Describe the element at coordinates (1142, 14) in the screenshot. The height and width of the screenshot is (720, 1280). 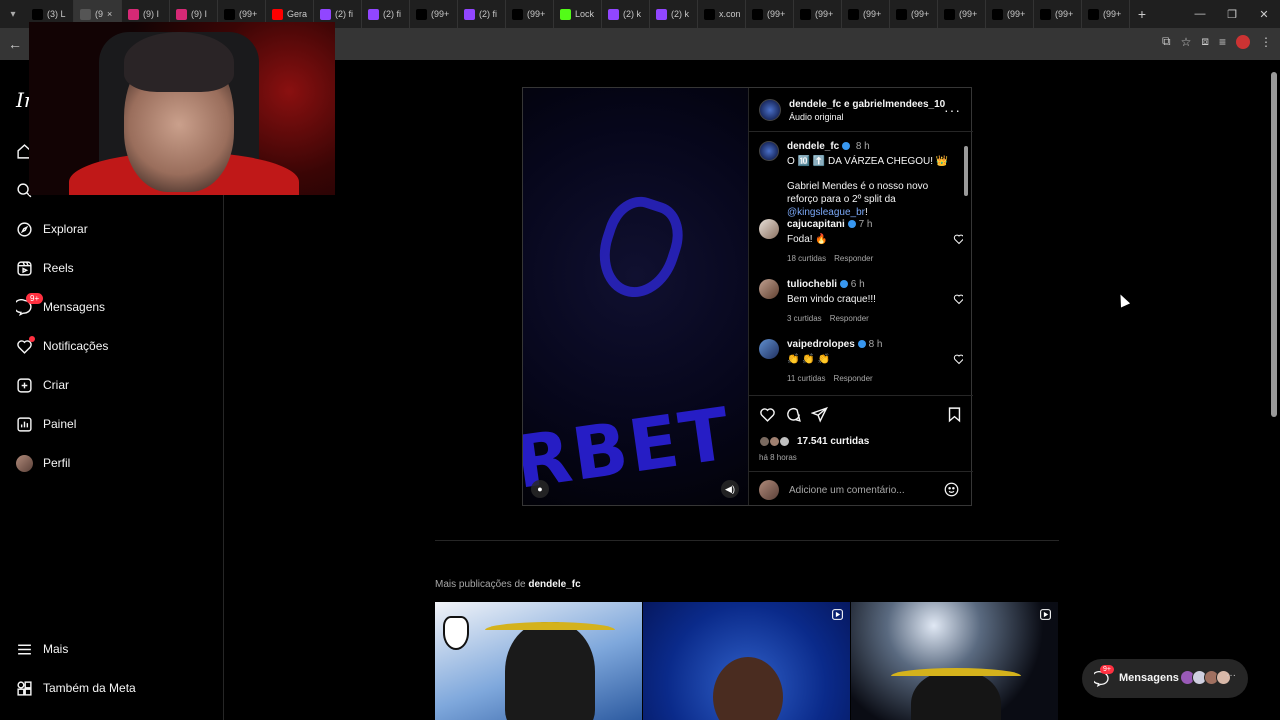
I see `new-tab-button: +` at that location.